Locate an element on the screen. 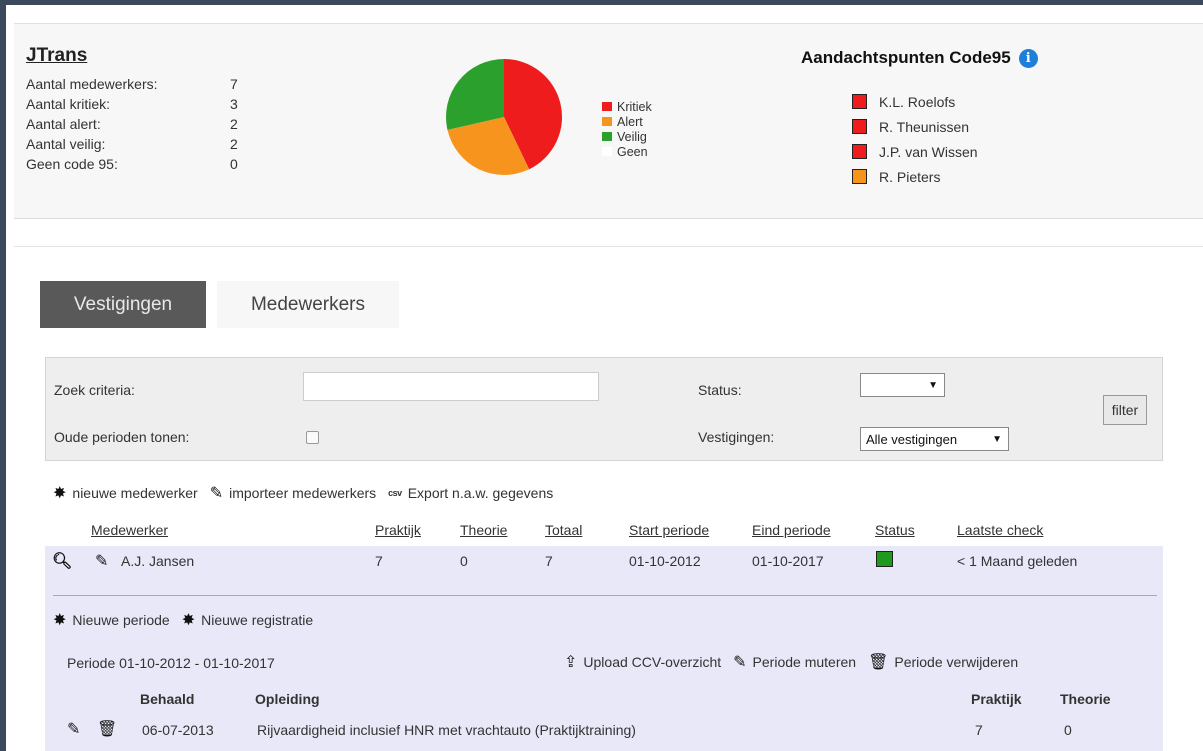 The image size is (1203, 751). legend-item: Geen is located at coordinates (627, 151).